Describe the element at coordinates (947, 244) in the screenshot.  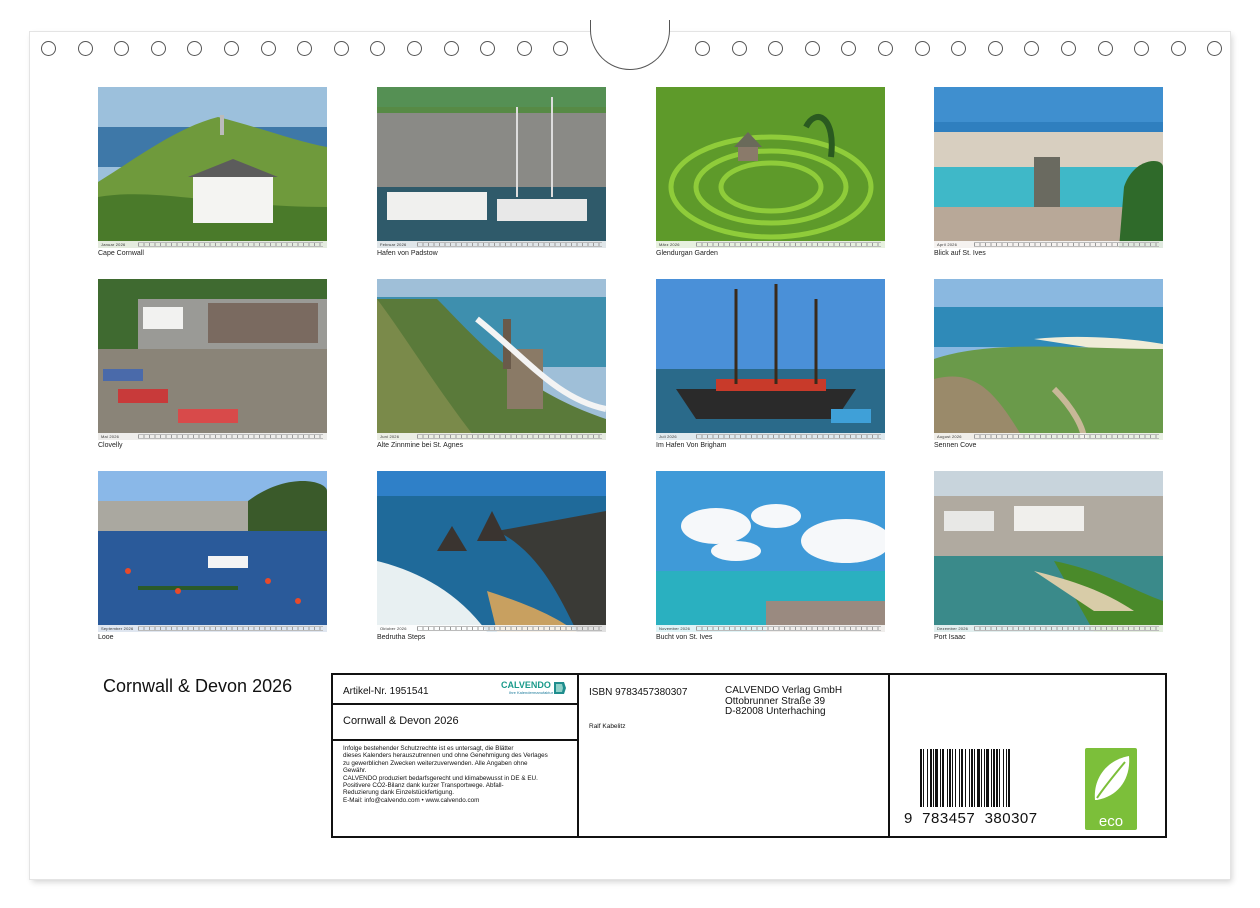
I see `month-label: April 2026` at that location.